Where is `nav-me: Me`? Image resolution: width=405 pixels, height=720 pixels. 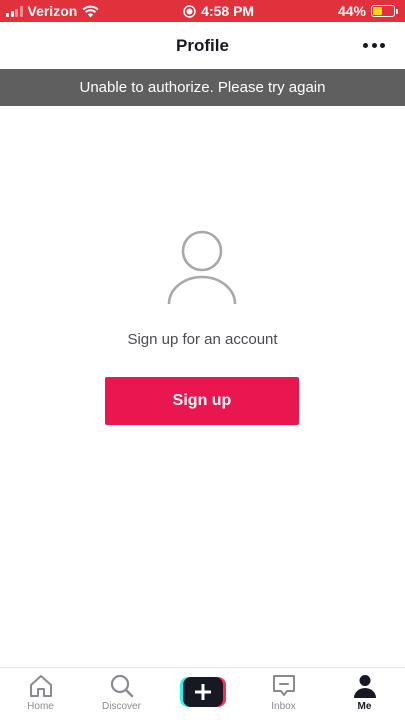
nav-me: Me is located at coordinates (364, 694).